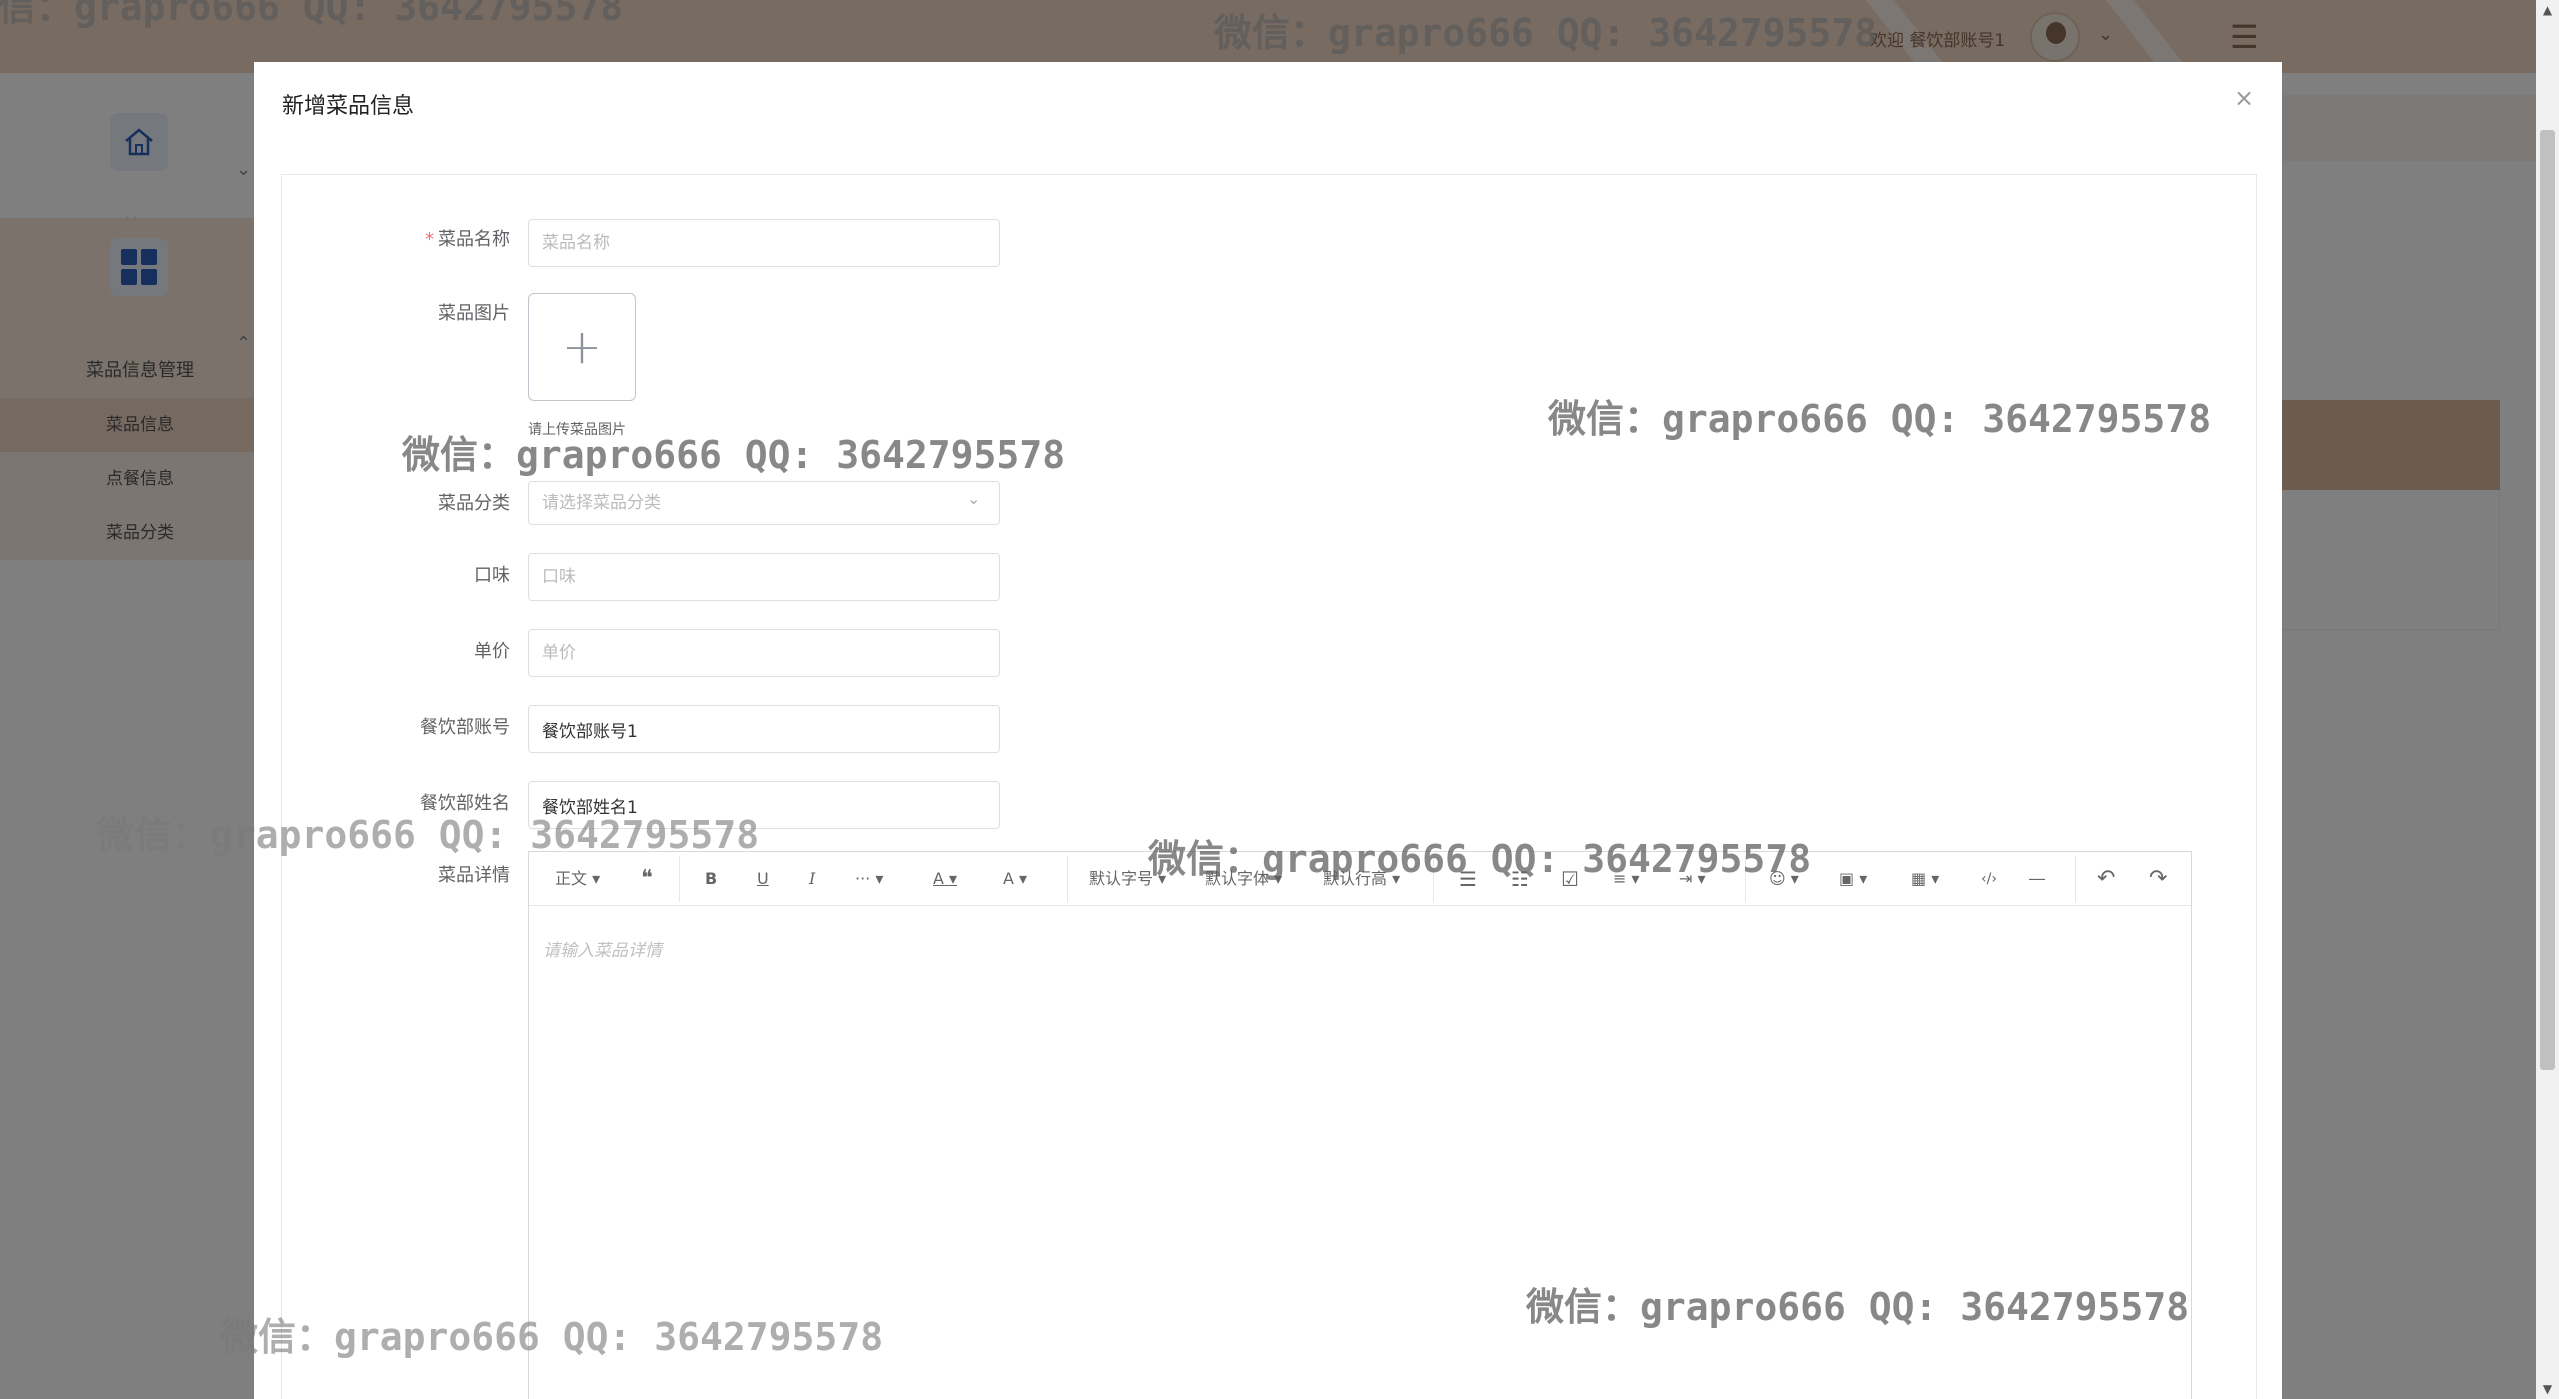  I want to click on field-label: 菜品详情, so click(474, 875).